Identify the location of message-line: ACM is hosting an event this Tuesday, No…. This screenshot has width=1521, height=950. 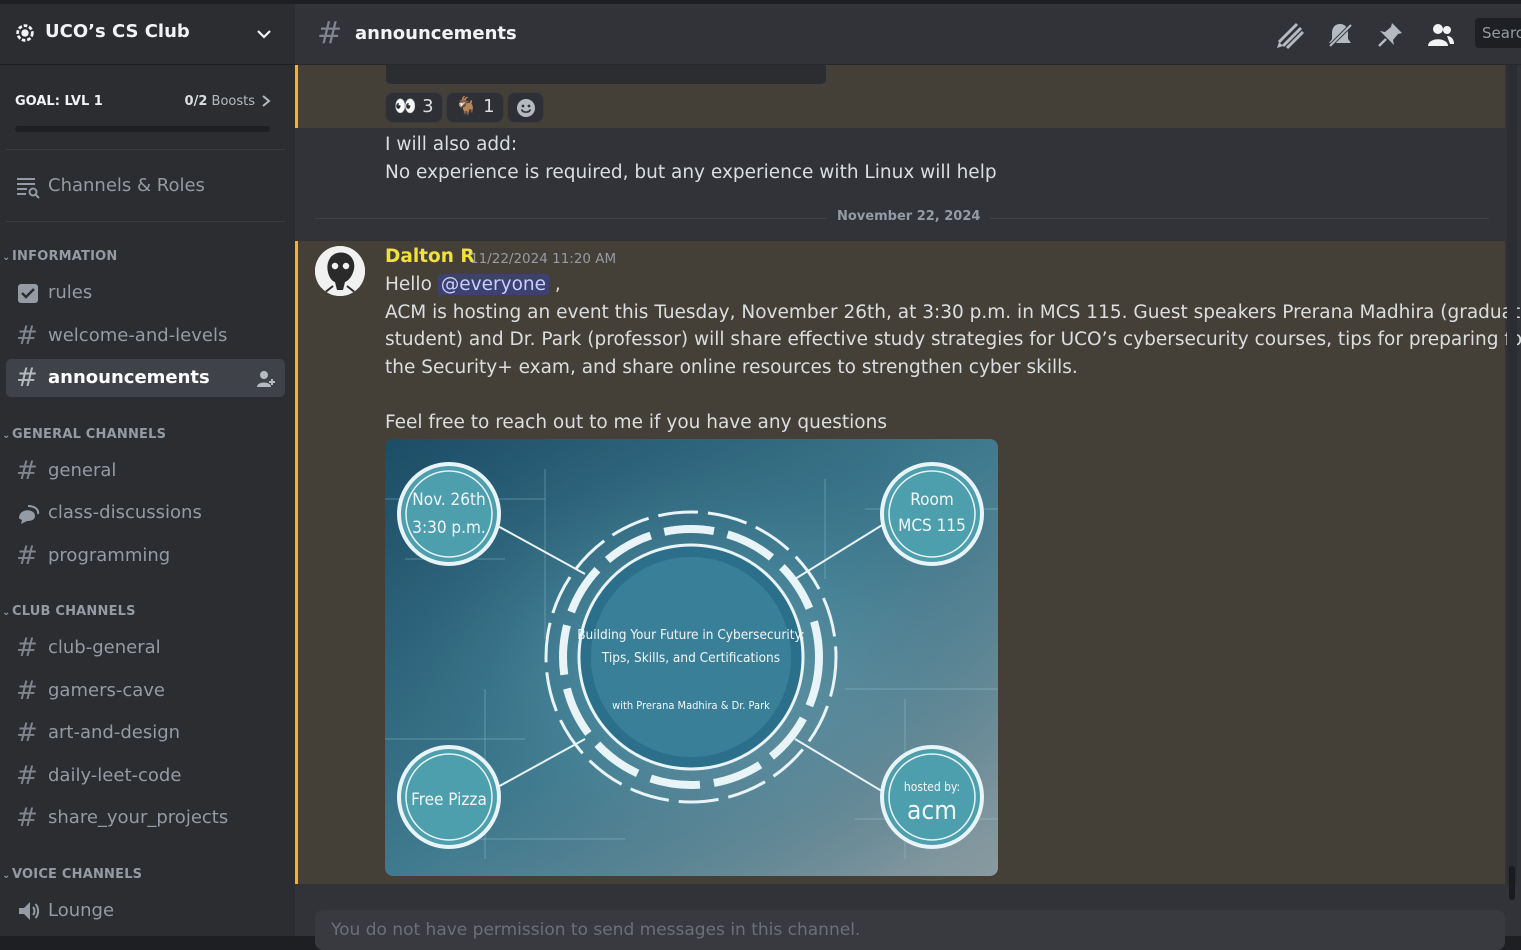
(953, 312).